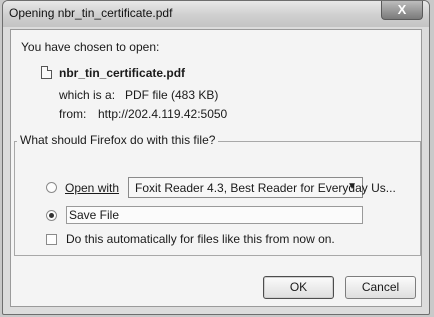 The height and width of the screenshot is (317, 434). I want to click on ok-button: OK, so click(298, 287).